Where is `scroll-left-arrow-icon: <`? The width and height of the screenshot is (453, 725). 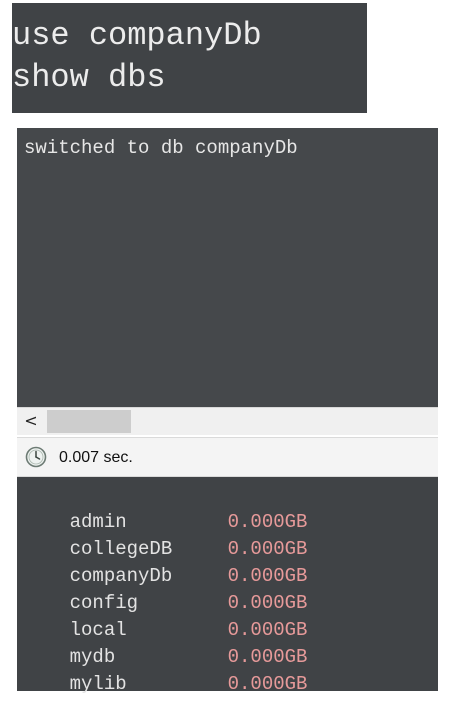
scroll-left-arrow-icon: < is located at coordinates (31, 421).